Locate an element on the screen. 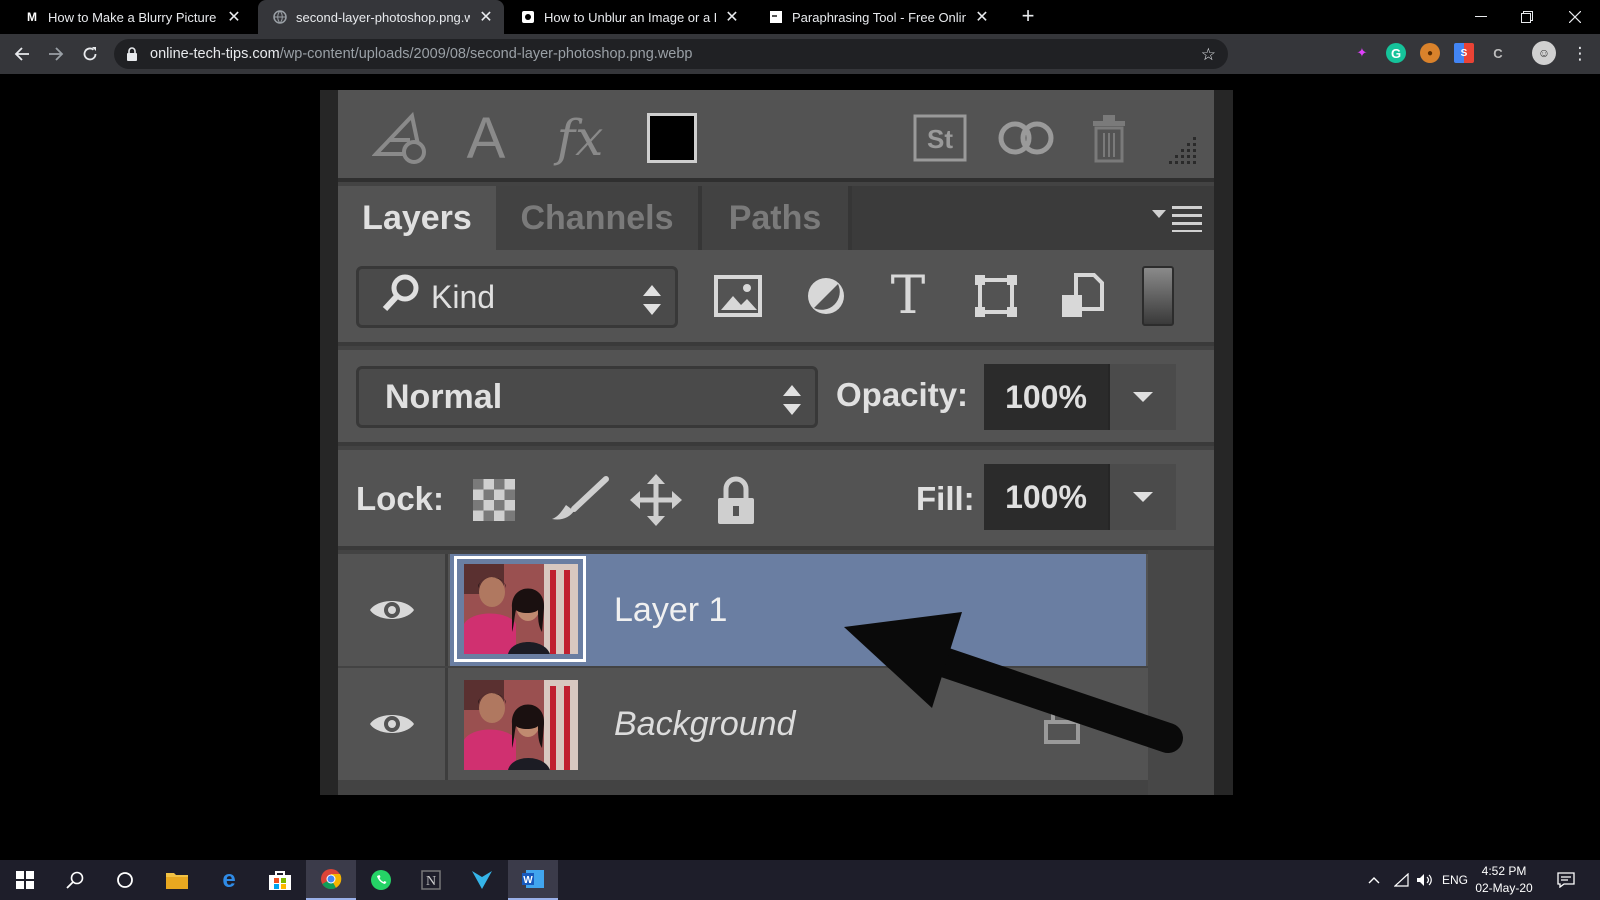  word-icon: W is located at coordinates (533, 880).